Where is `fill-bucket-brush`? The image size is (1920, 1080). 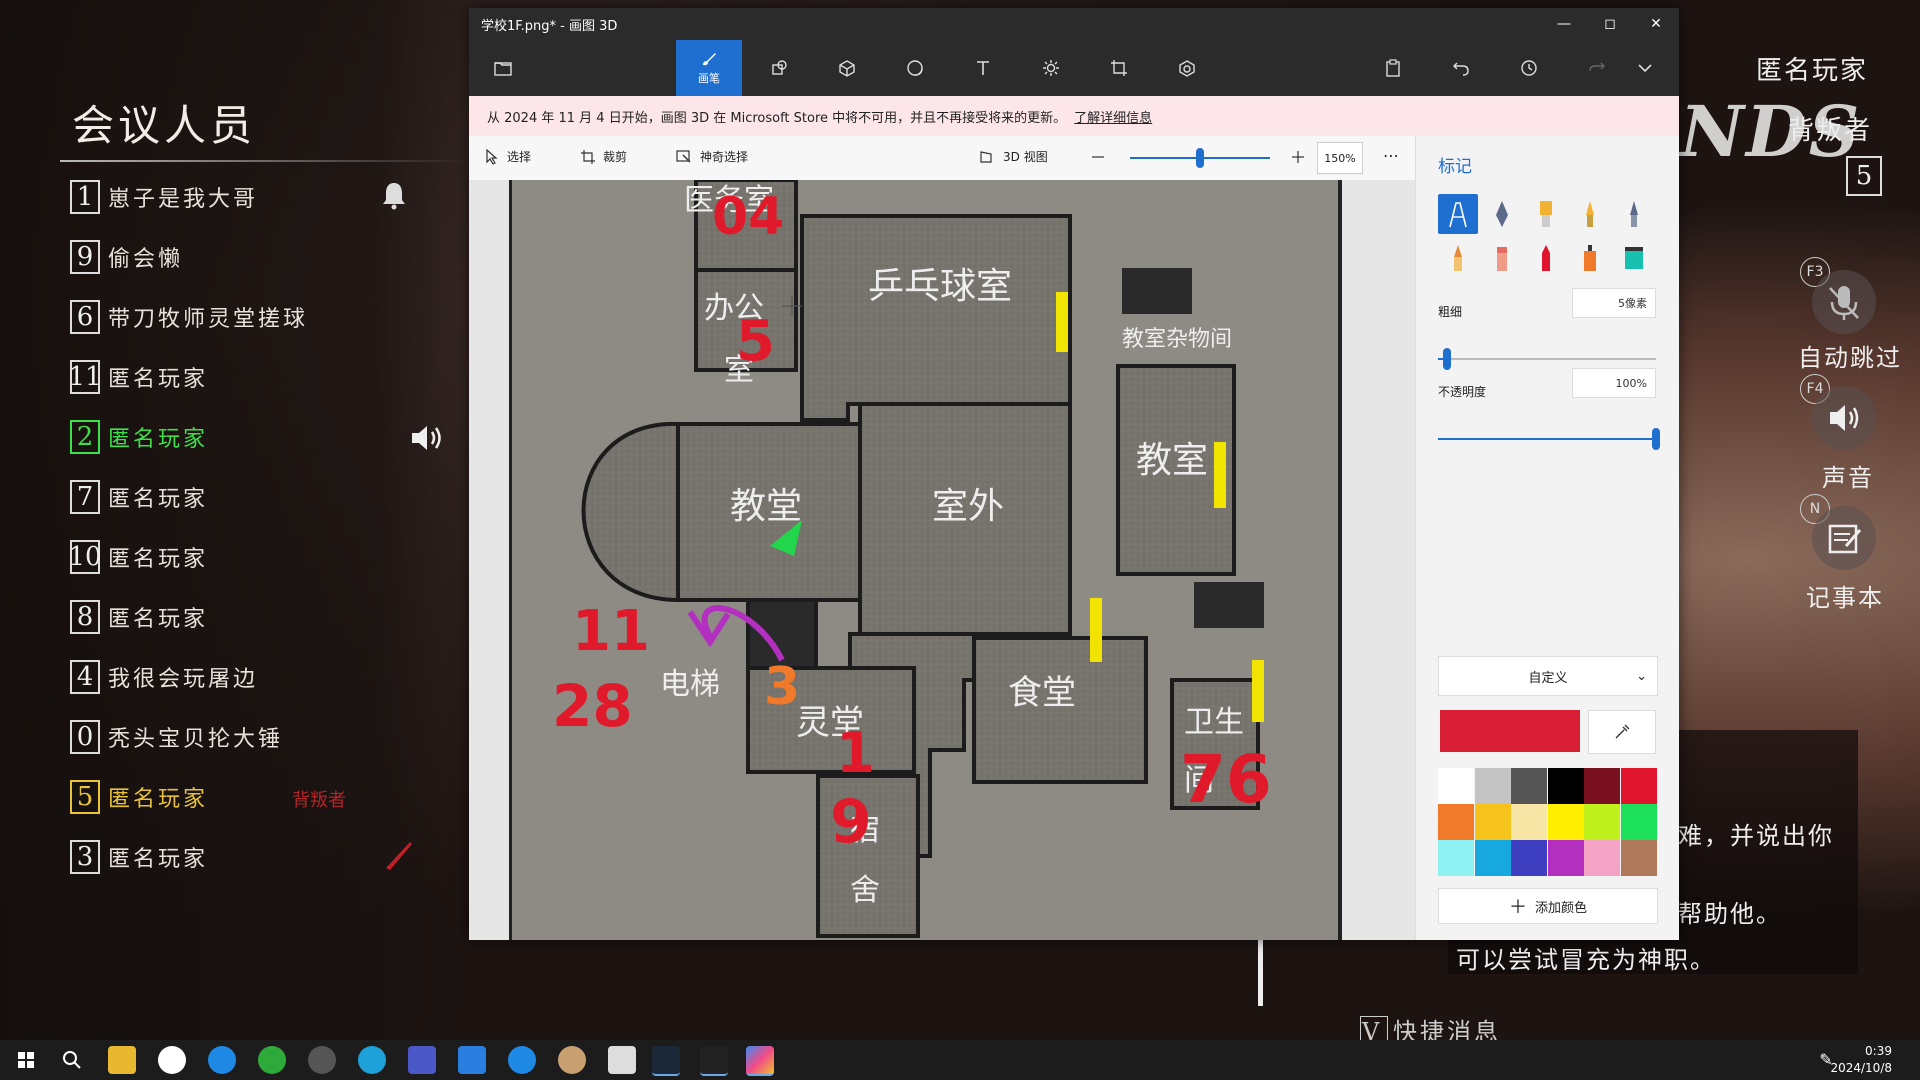 fill-bucket-brush is located at coordinates (1634, 258).